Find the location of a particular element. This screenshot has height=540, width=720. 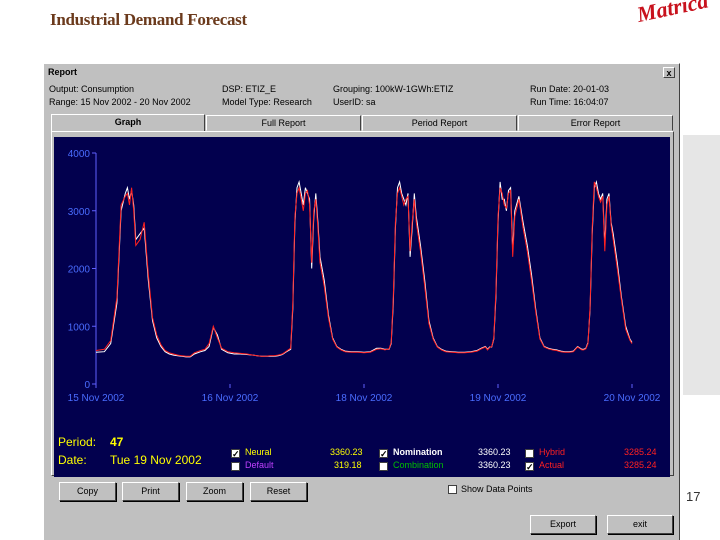

legend-combination-label: Combination is located at coordinates (418, 465).